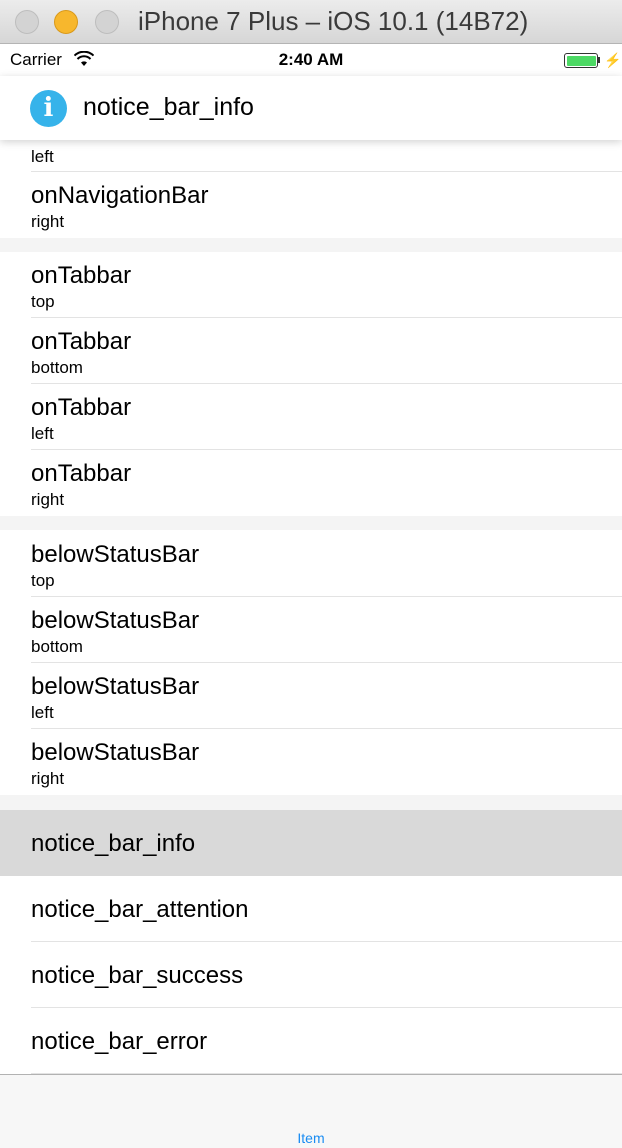 The image size is (622, 1148). I want to click on tab-bar: Item, so click(311, 1111).